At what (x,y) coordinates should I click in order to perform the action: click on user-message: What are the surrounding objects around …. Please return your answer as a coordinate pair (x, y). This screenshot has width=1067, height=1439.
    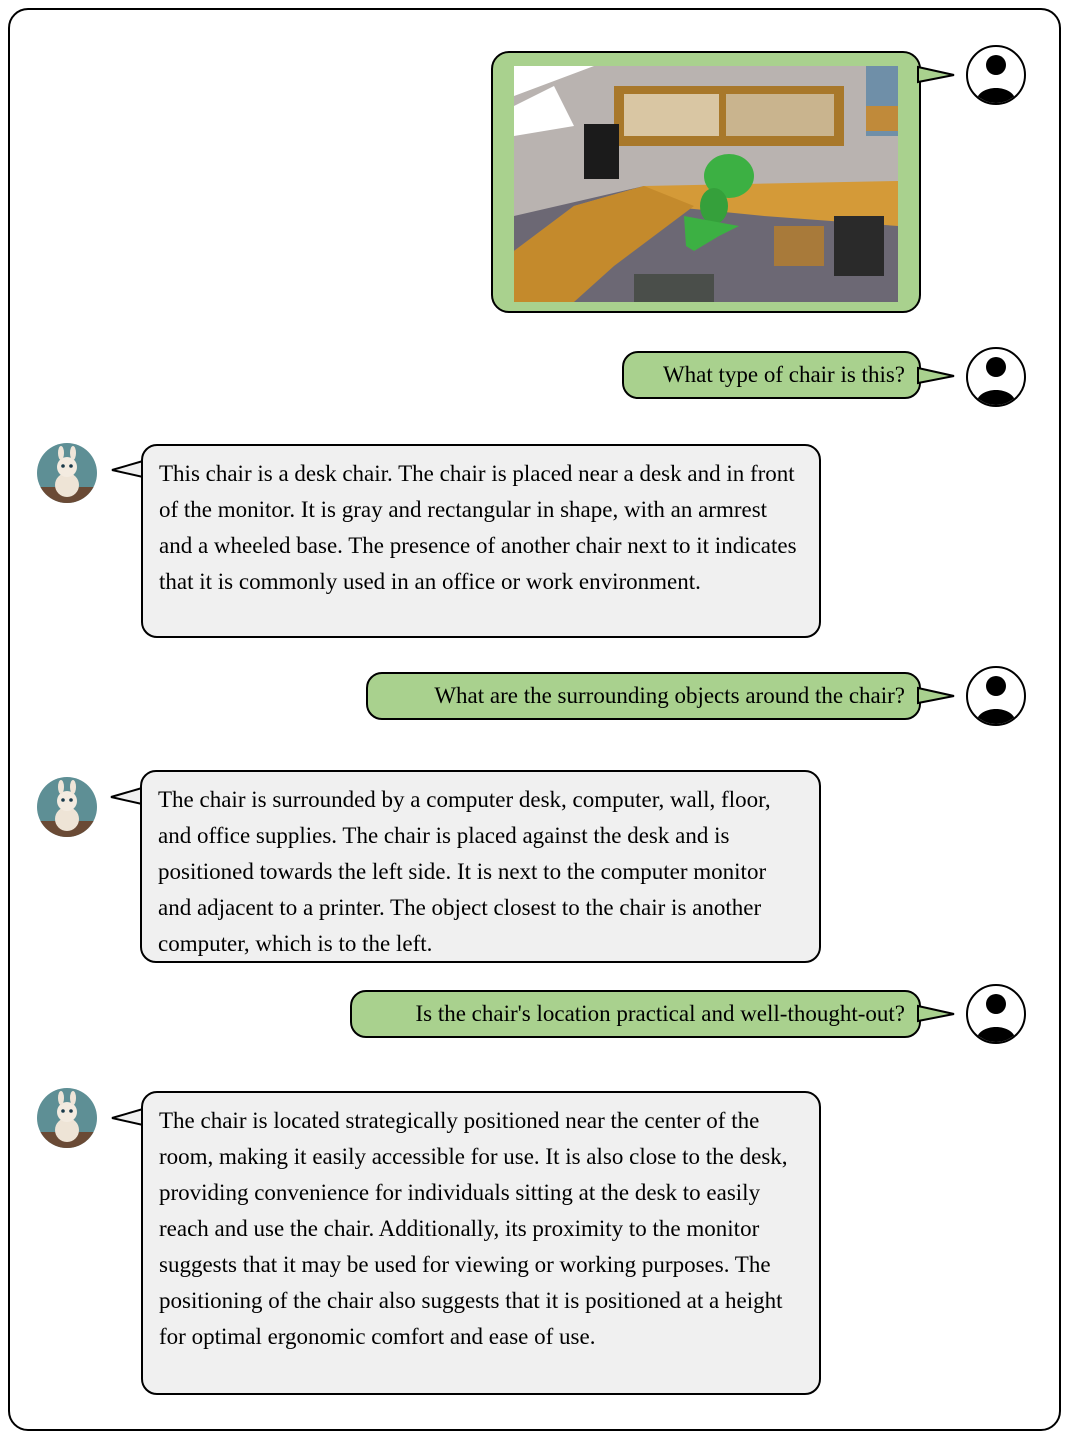
    Looking at the image, I should click on (643, 696).